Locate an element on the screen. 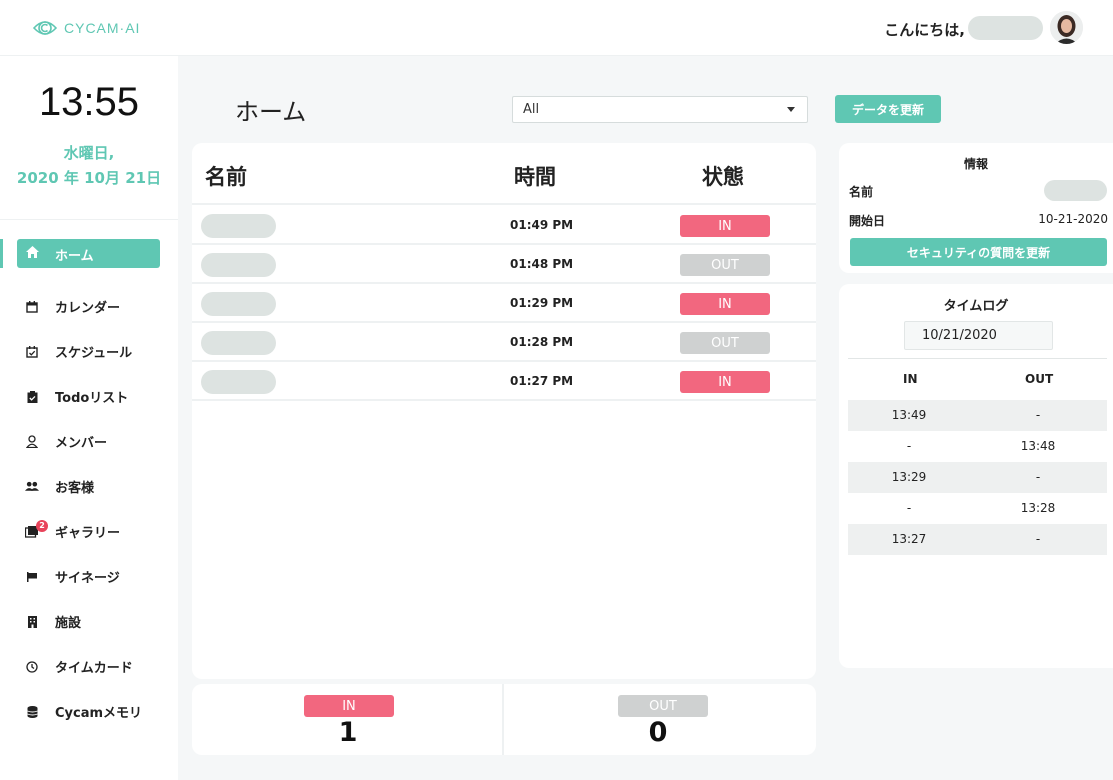 This screenshot has width=1113, height=780. greeting-text: こんにちは, is located at coordinates (924, 30).